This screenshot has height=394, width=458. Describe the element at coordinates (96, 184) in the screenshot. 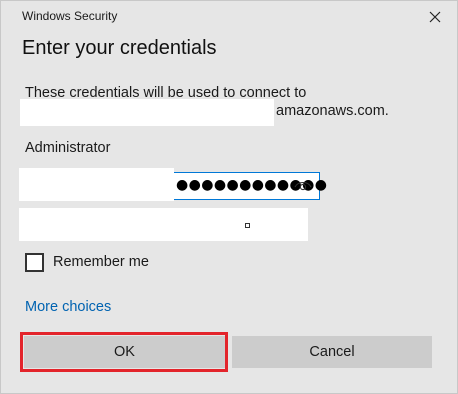

I see `redacted-field-block` at that location.